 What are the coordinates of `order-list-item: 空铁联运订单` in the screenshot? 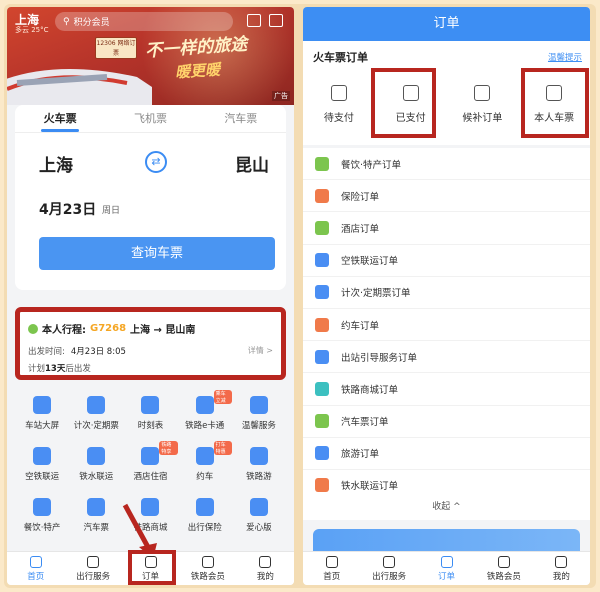 It's located at (446, 261).